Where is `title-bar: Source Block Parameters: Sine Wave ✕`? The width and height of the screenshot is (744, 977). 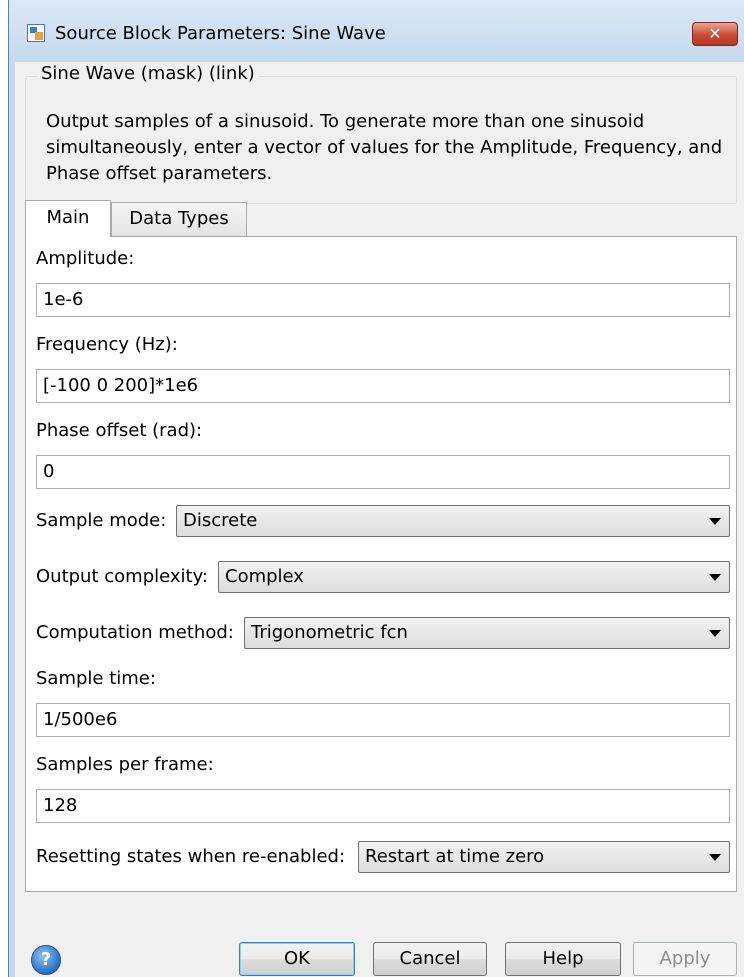
title-bar: Source Block Parameters: Sine Wave ✕ is located at coordinates (376, 31).